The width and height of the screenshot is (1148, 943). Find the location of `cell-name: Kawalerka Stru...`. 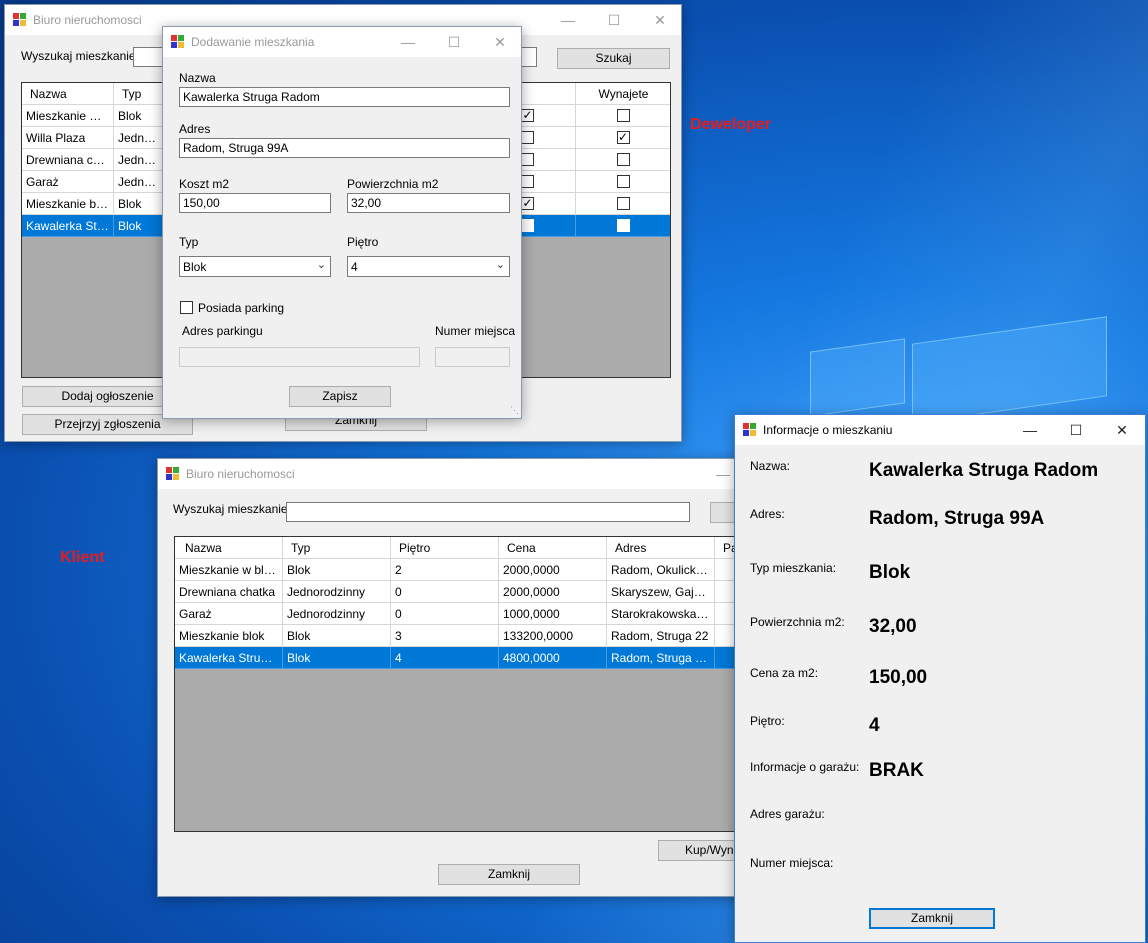

cell-name: Kawalerka Stru... is located at coordinates (68, 226).